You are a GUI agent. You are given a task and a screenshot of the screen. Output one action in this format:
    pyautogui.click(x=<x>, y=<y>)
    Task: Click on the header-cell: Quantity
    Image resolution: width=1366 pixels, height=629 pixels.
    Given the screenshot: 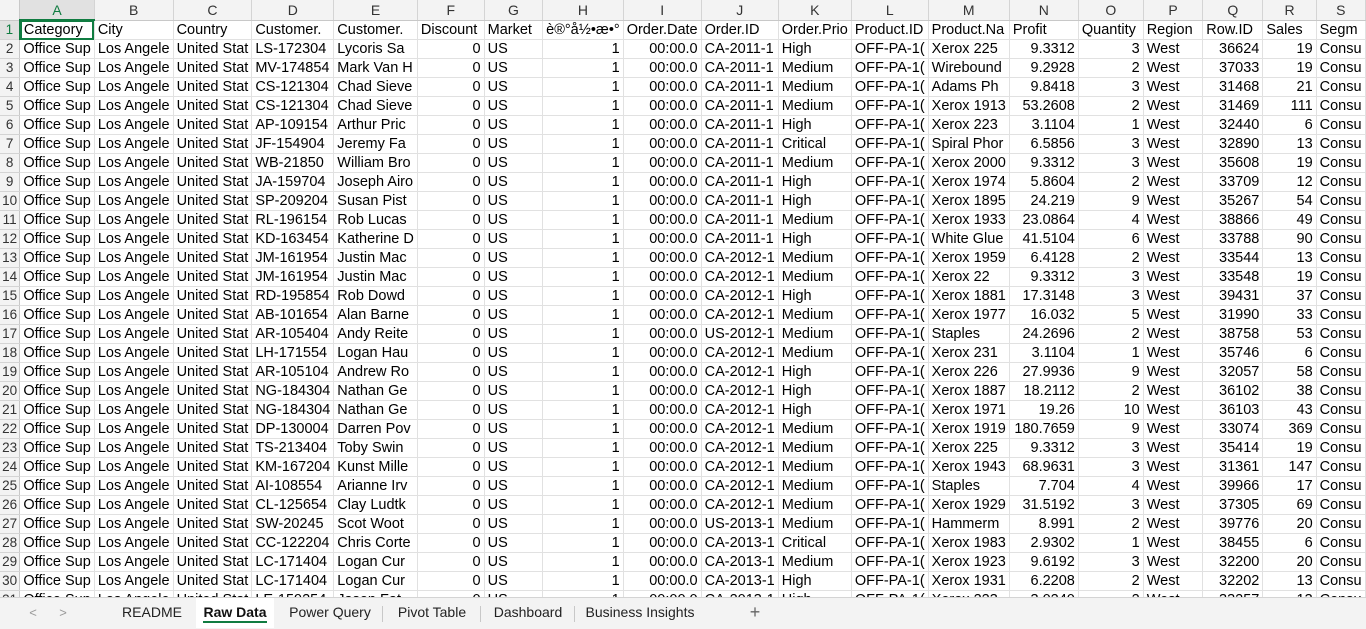 What is the action you would take?
    pyautogui.click(x=1111, y=30)
    